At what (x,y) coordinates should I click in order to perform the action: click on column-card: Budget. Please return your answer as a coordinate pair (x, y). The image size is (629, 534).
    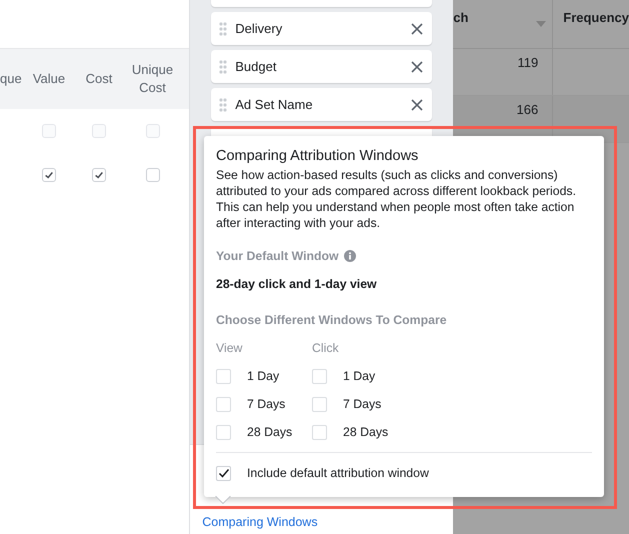
    Looking at the image, I should click on (321, 66).